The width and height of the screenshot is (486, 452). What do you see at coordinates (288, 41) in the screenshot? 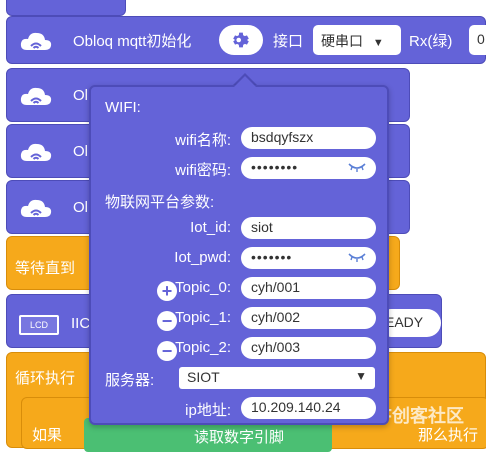
I see `port-label: 接口` at bounding box center [288, 41].